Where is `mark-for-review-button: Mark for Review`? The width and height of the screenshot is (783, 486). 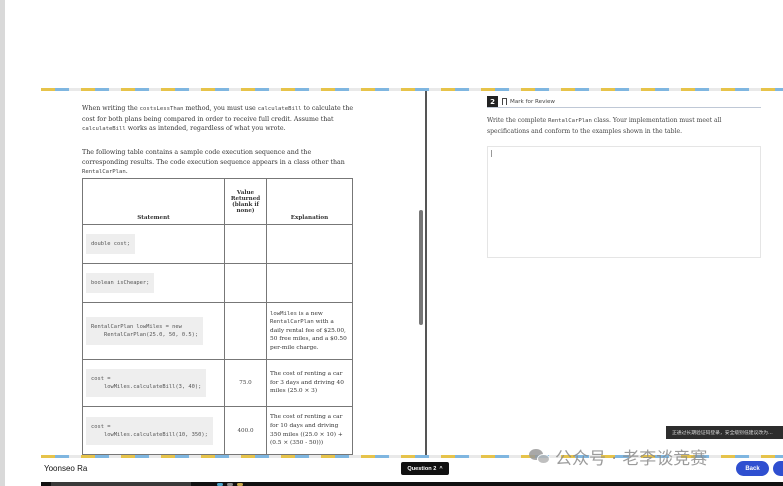
mark-for-review-button: Mark for Review is located at coordinates (528, 101).